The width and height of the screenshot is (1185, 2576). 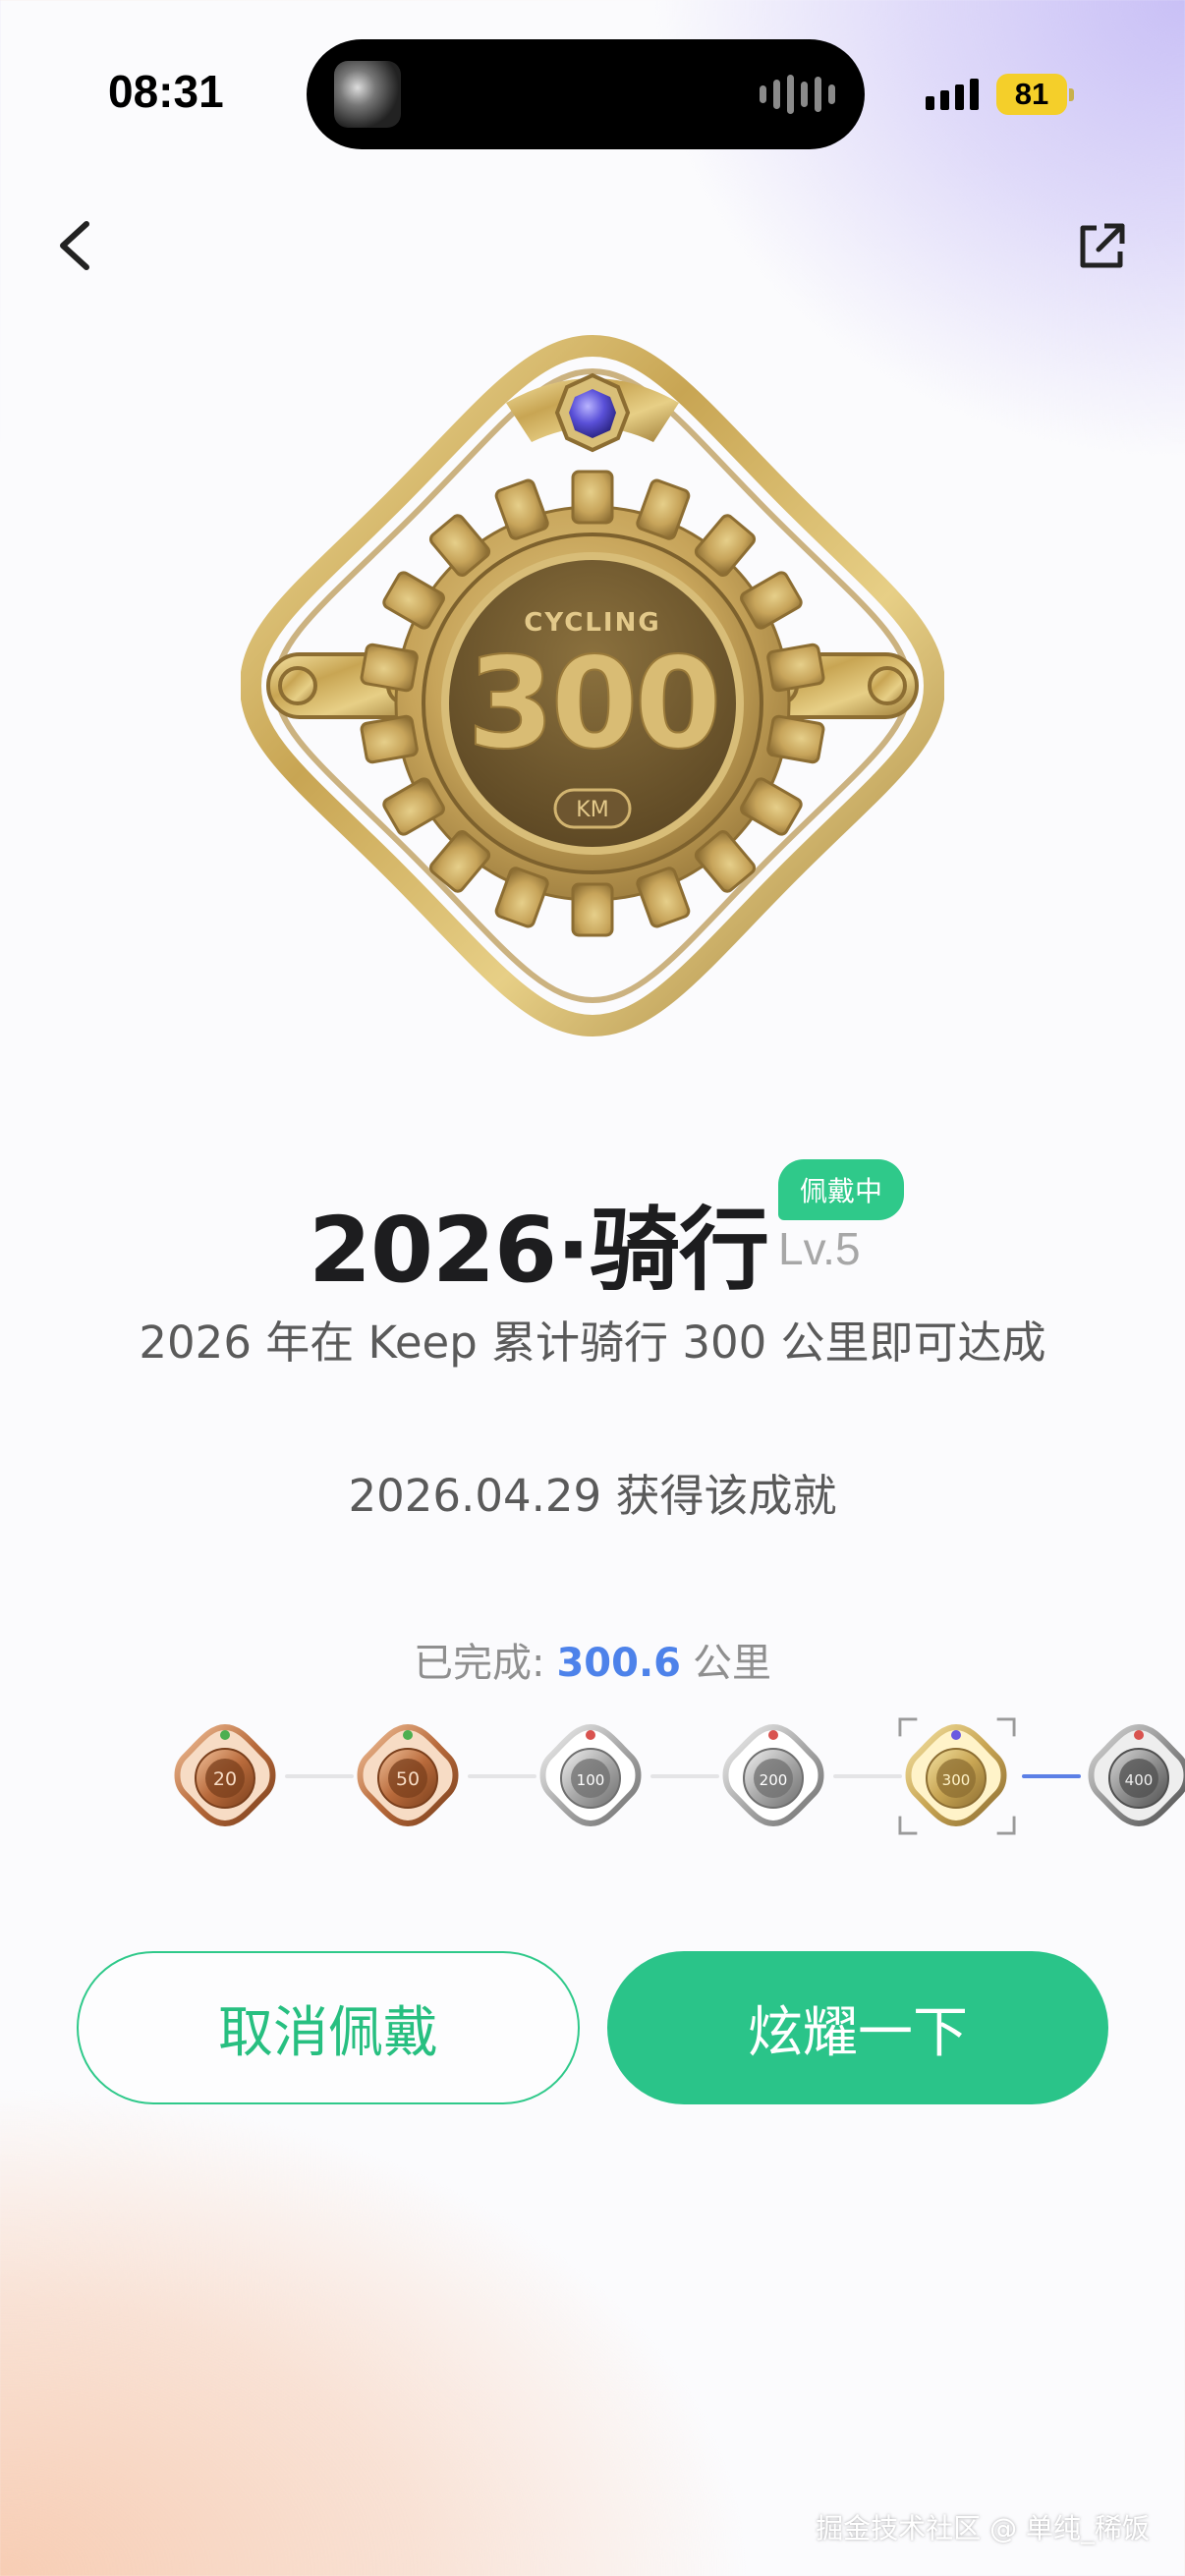 What do you see at coordinates (592, 810) in the screenshot?
I see `badge-unit: KM` at bounding box center [592, 810].